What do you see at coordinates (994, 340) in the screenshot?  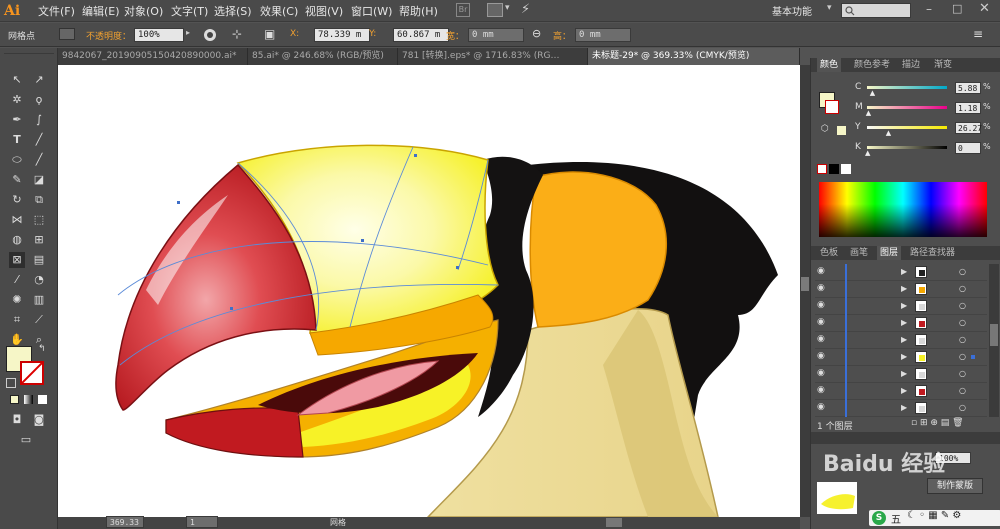 I see `layers-scrollbar` at bounding box center [994, 340].